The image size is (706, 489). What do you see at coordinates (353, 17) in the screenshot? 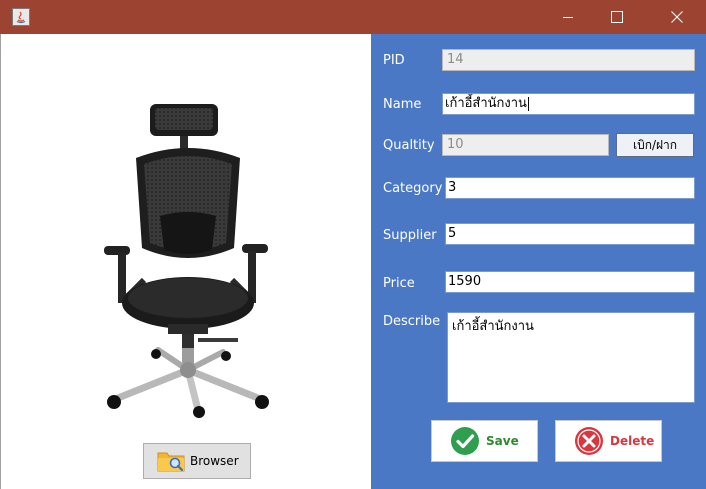
I see `window-titlebar` at bounding box center [353, 17].